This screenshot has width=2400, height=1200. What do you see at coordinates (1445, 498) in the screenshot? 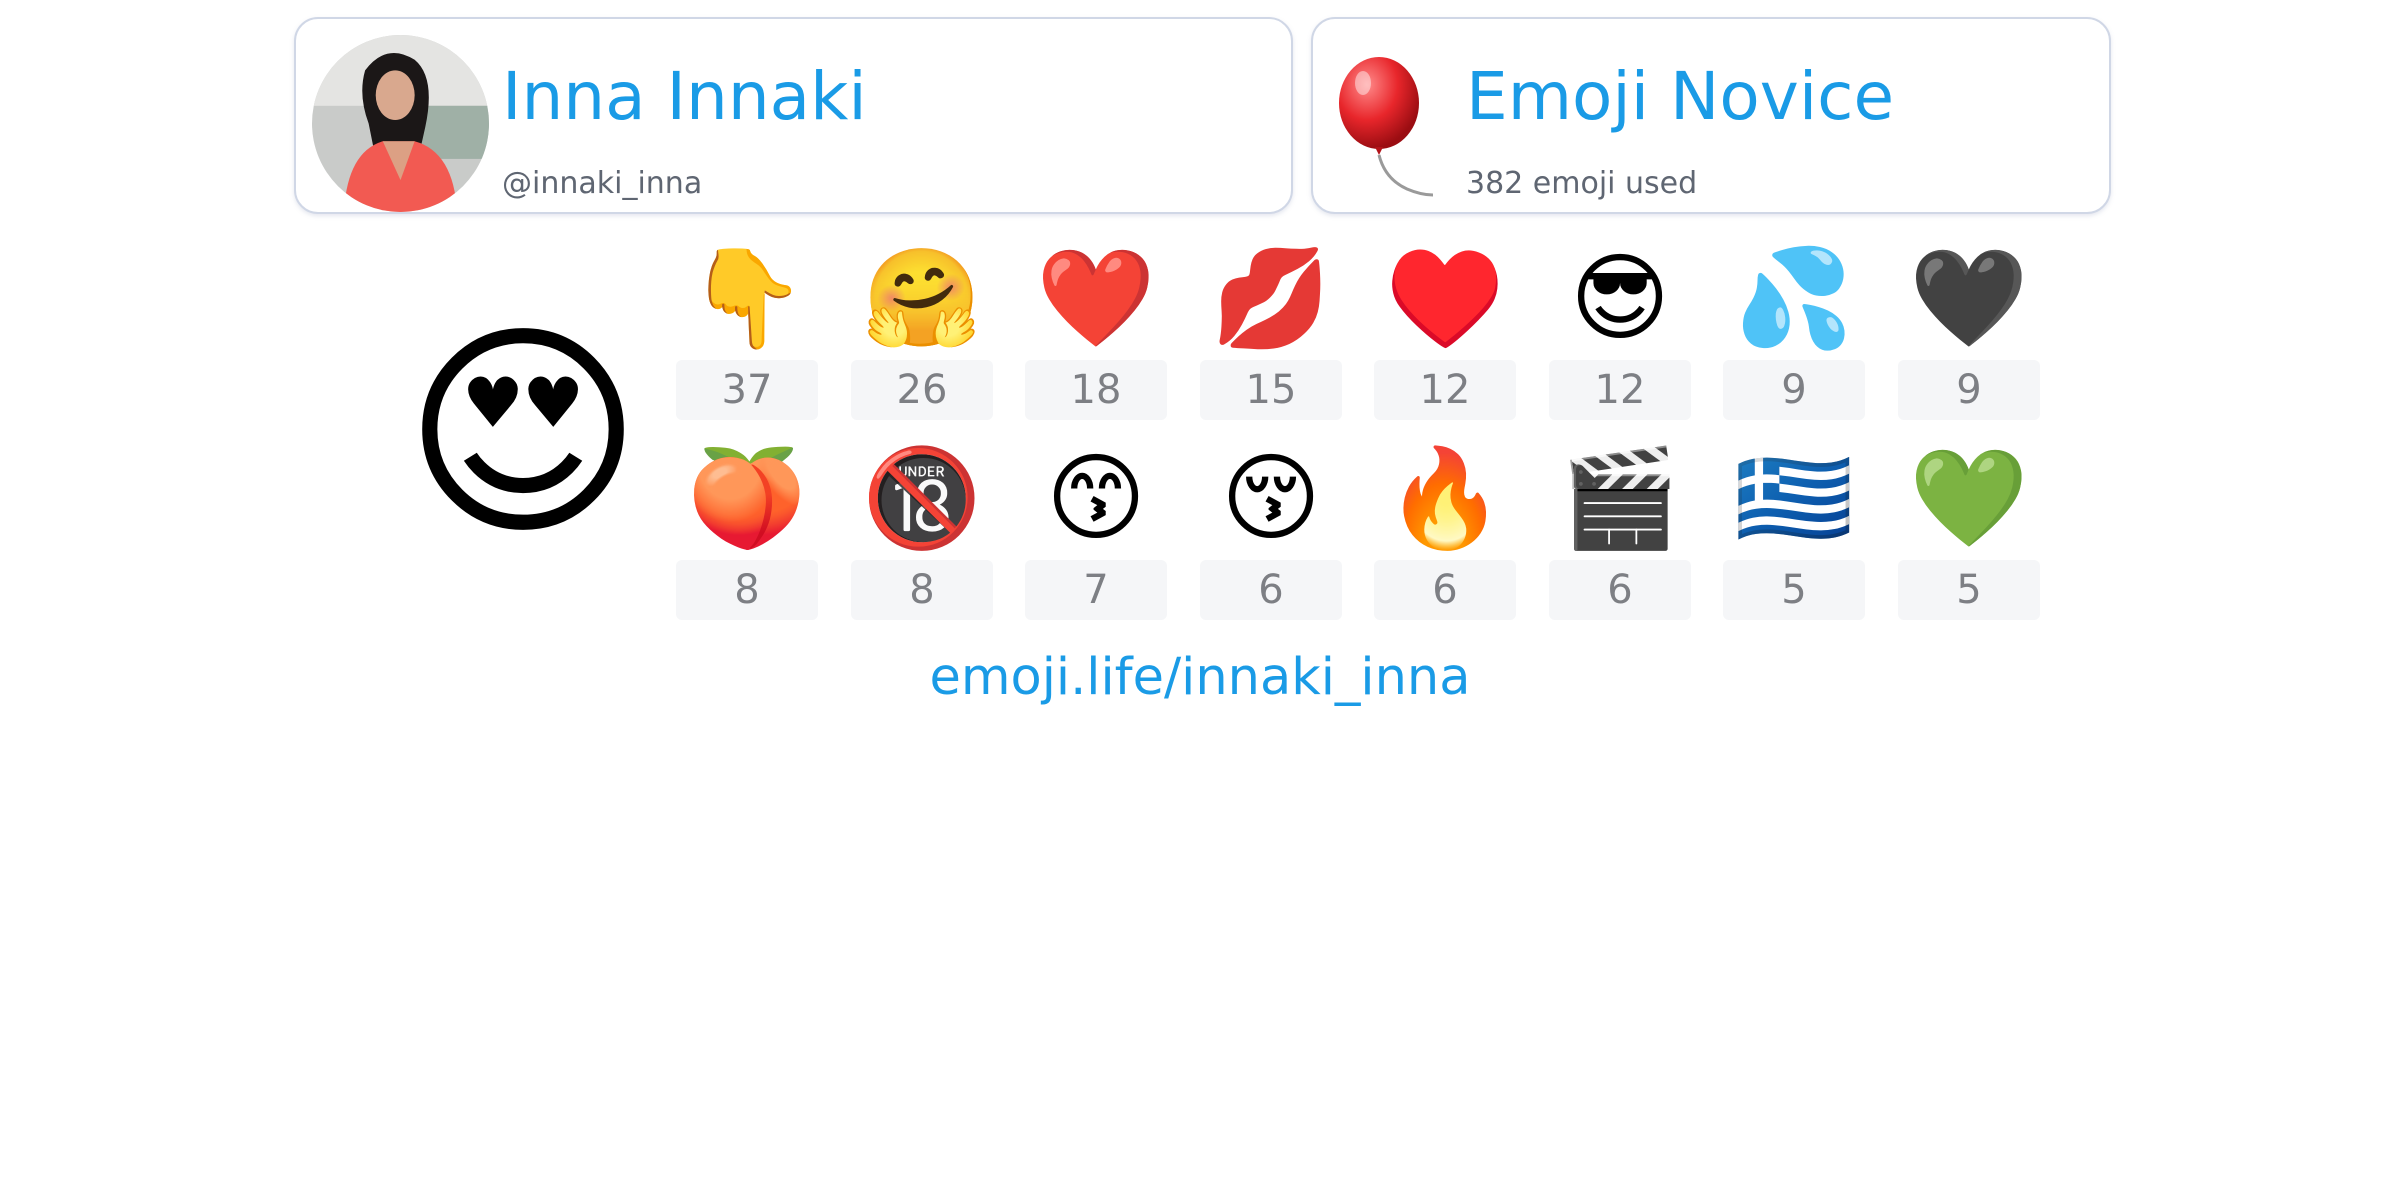
I see `emoji-glyph: 🔥` at bounding box center [1445, 498].